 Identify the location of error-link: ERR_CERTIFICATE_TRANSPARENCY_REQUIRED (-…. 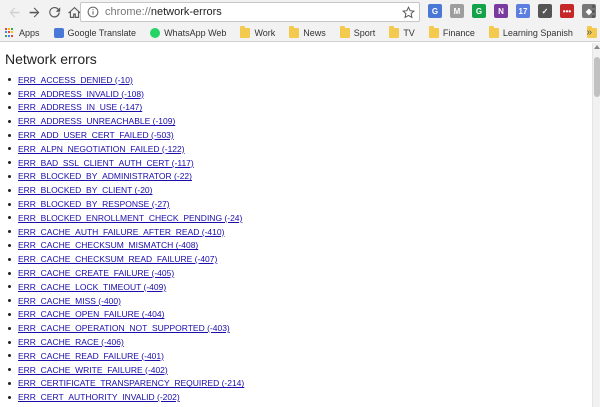
(131, 383).